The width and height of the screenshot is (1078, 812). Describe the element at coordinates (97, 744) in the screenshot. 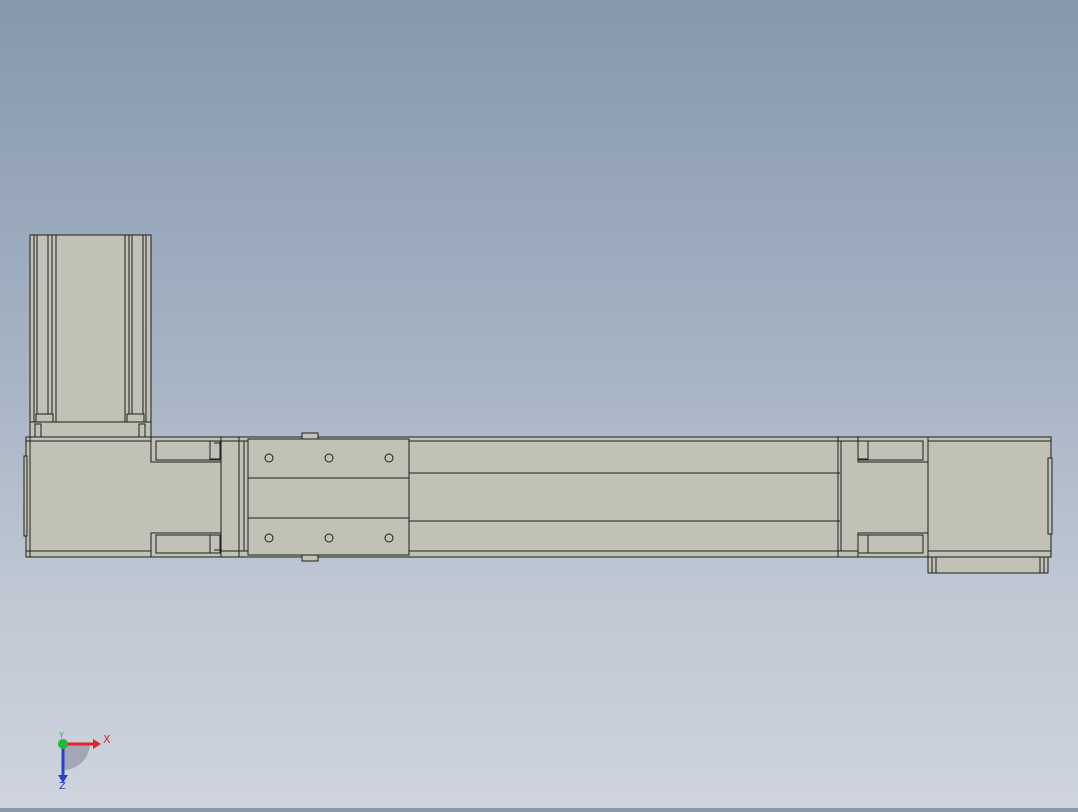

I see `x-axis-arrowhead` at that location.